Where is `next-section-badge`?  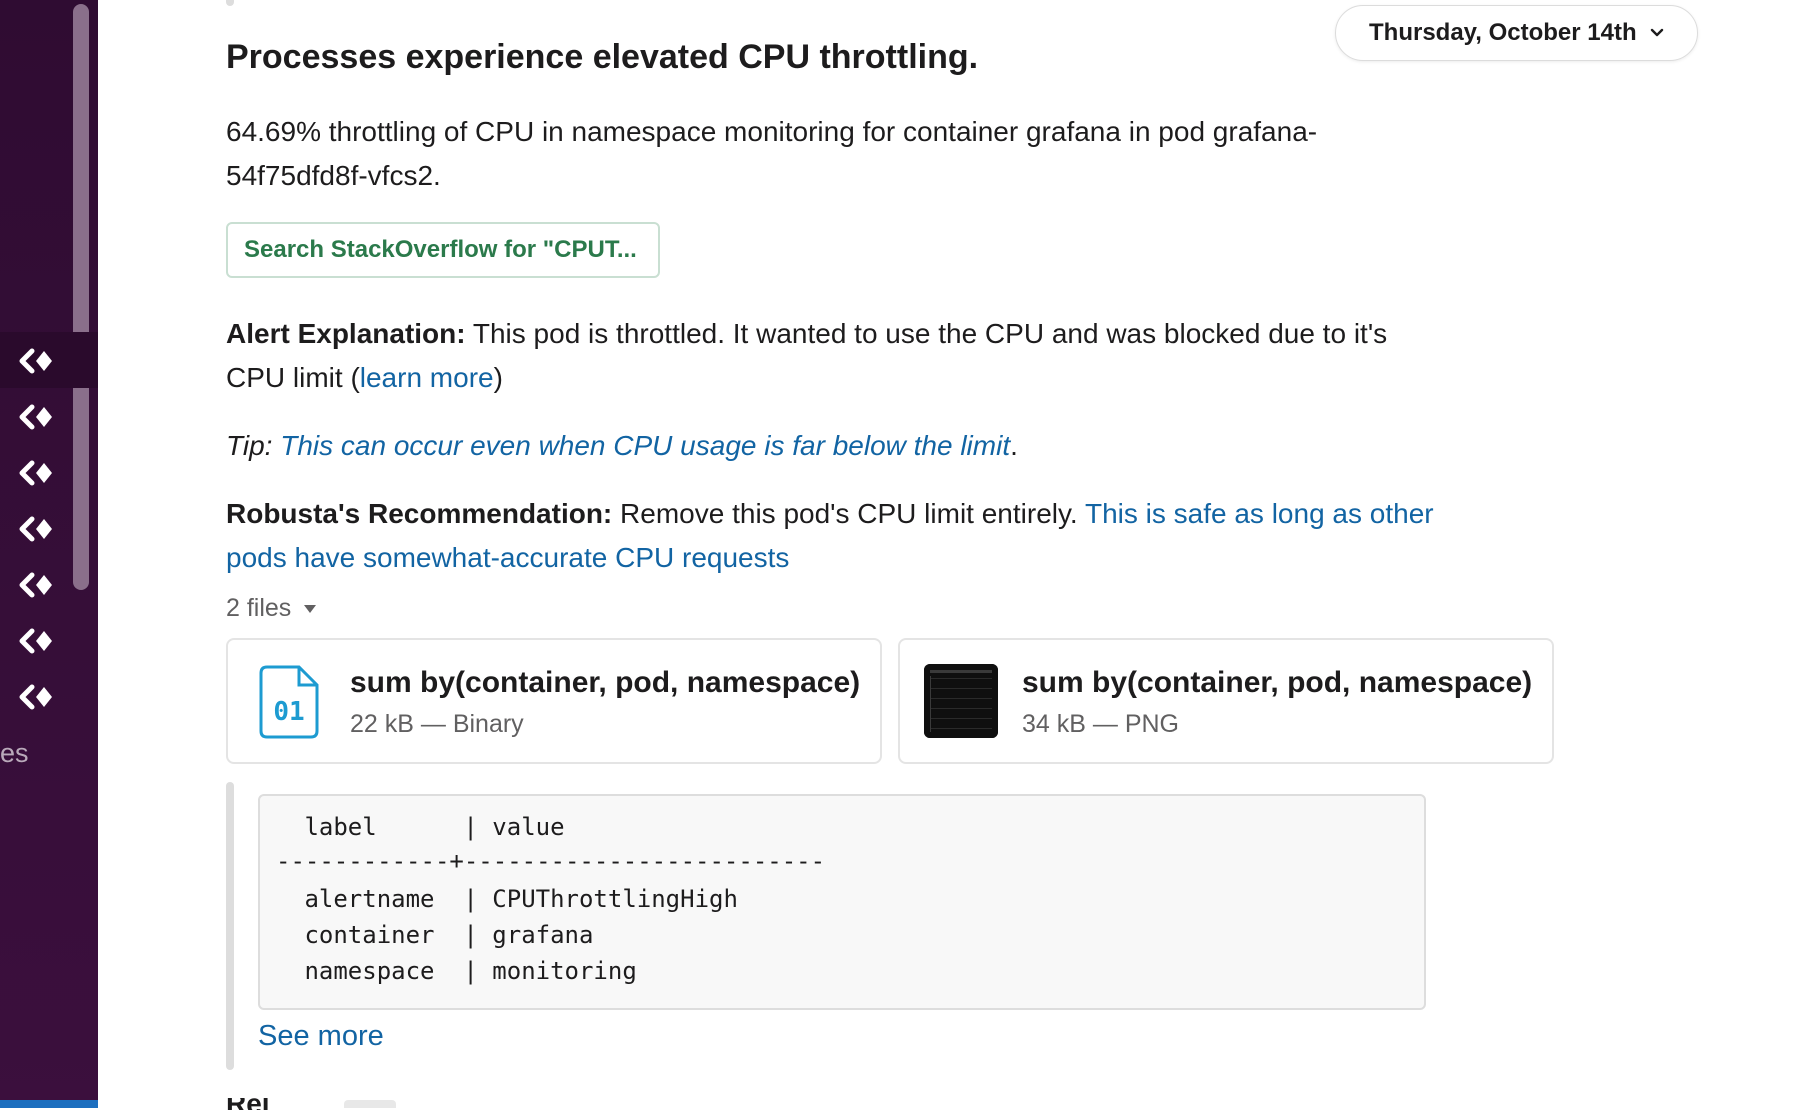 next-section-badge is located at coordinates (370, 1104).